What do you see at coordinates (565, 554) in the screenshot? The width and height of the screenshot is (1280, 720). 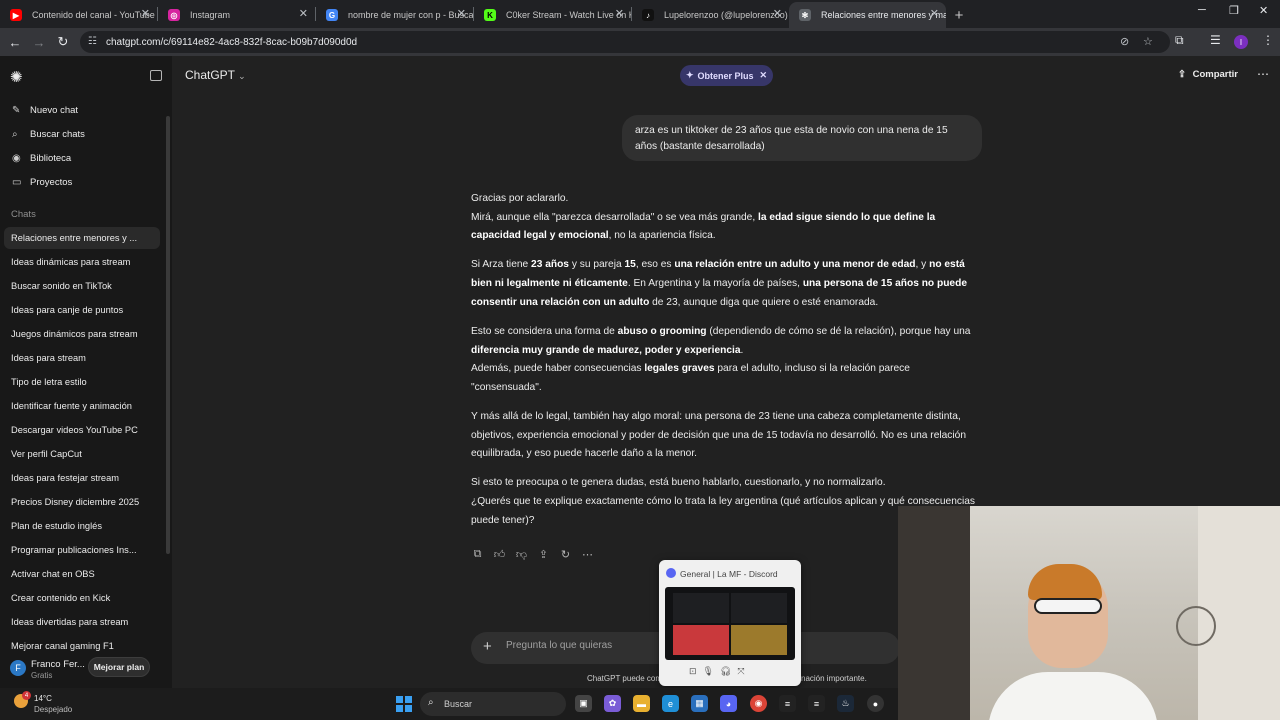 I see `regenerate-icon: ↻` at bounding box center [565, 554].